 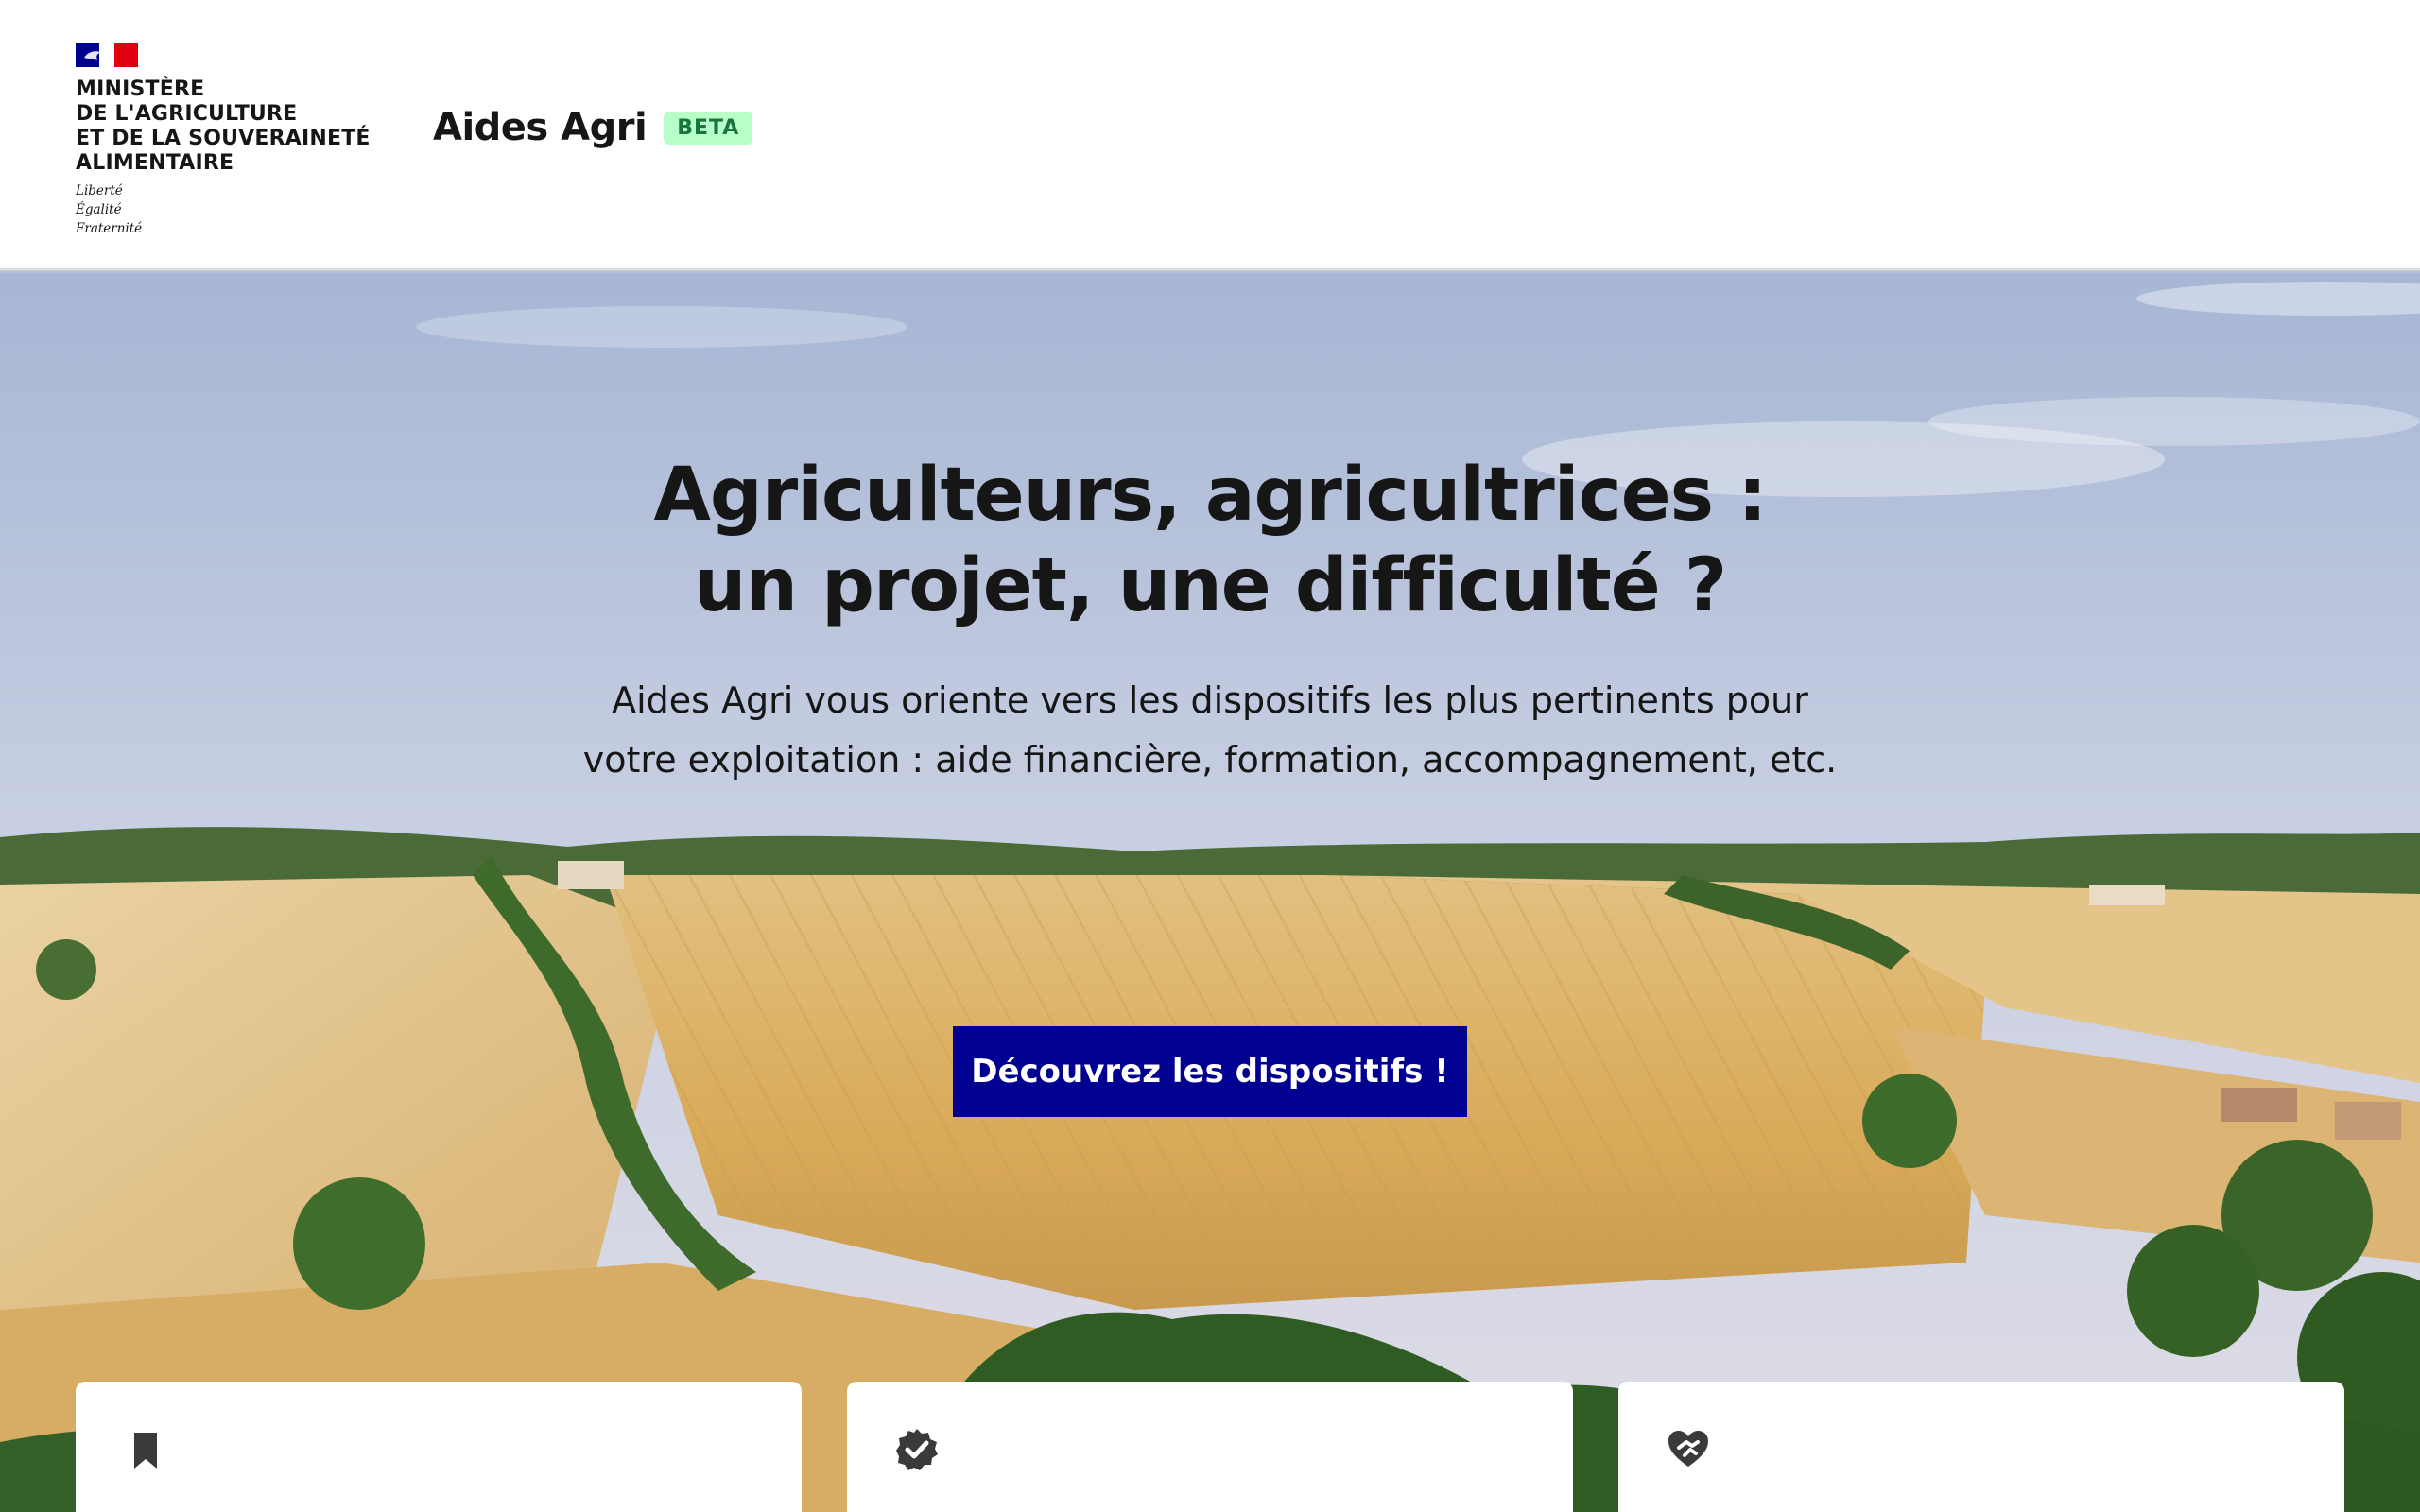 I want to click on republique-francaise-flag-icon, so click(x=107, y=55).